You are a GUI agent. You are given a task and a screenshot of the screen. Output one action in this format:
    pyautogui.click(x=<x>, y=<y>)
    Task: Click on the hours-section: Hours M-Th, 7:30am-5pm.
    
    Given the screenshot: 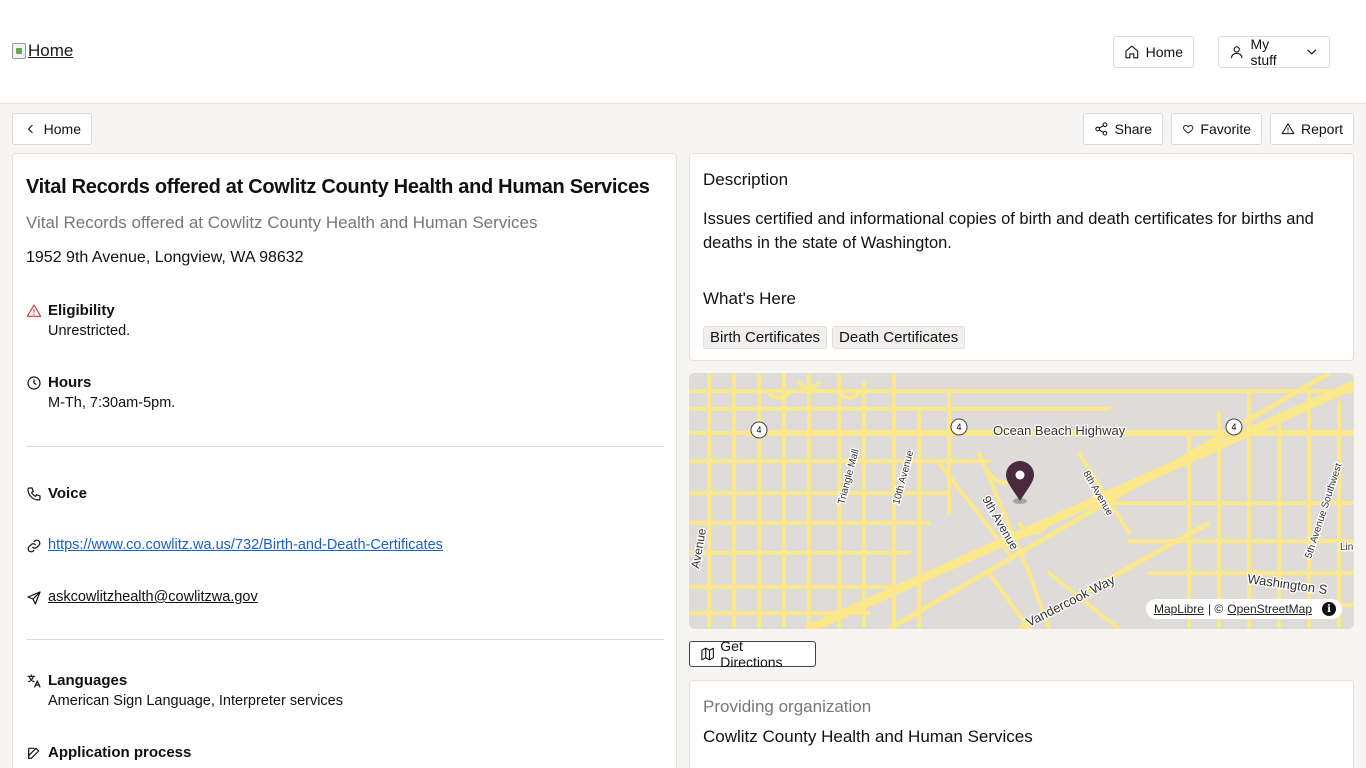 What is the action you would take?
    pyautogui.click(x=100, y=392)
    